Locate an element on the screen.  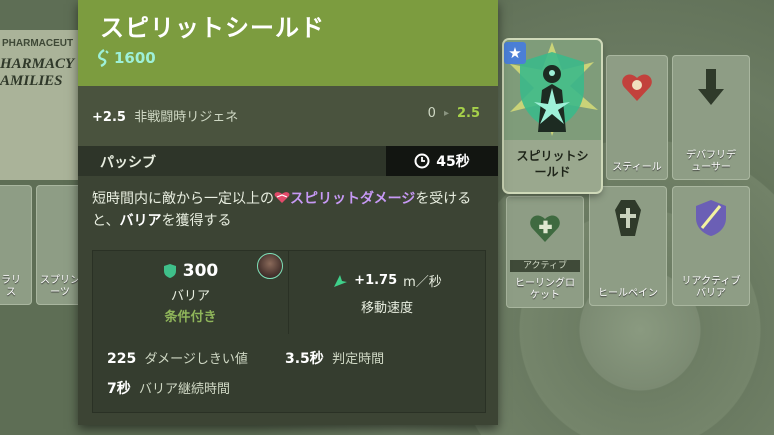
pharmacy-poster is located at coordinates (45, 105).